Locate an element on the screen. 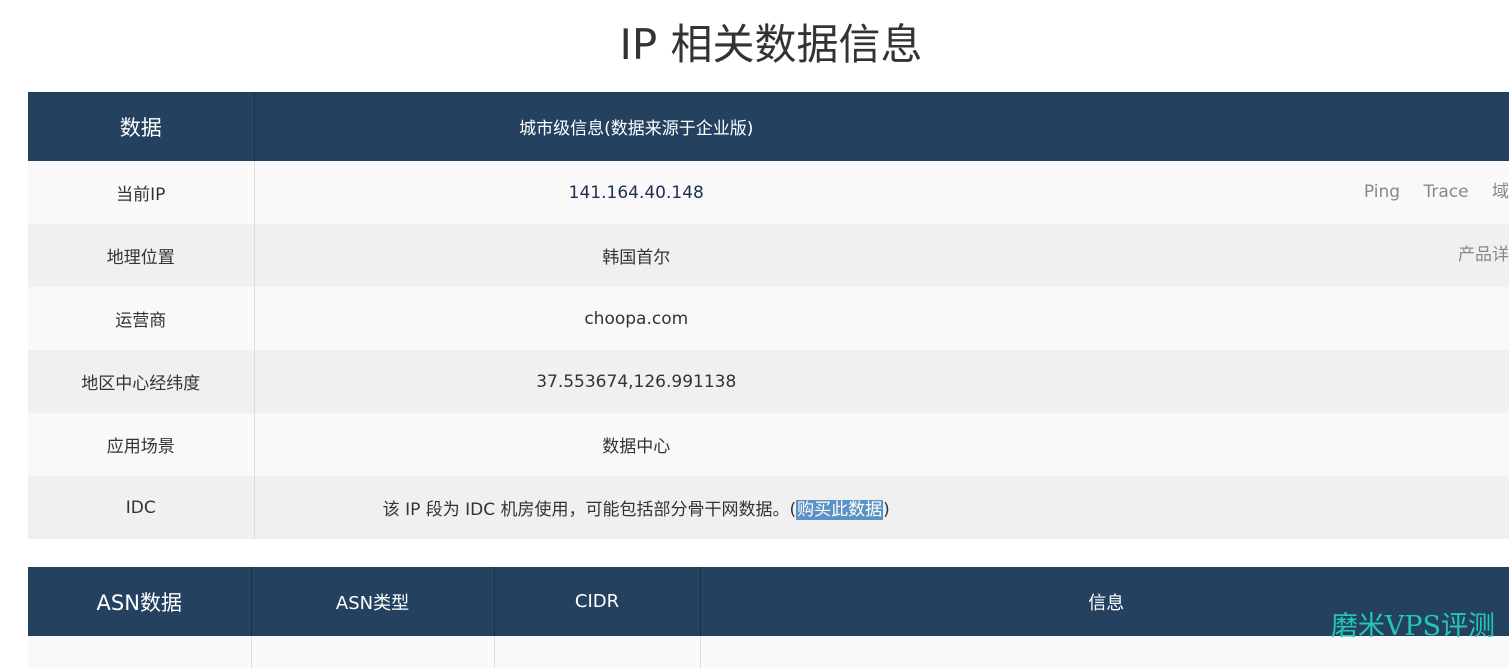  table-row is located at coordinates (768, 652).